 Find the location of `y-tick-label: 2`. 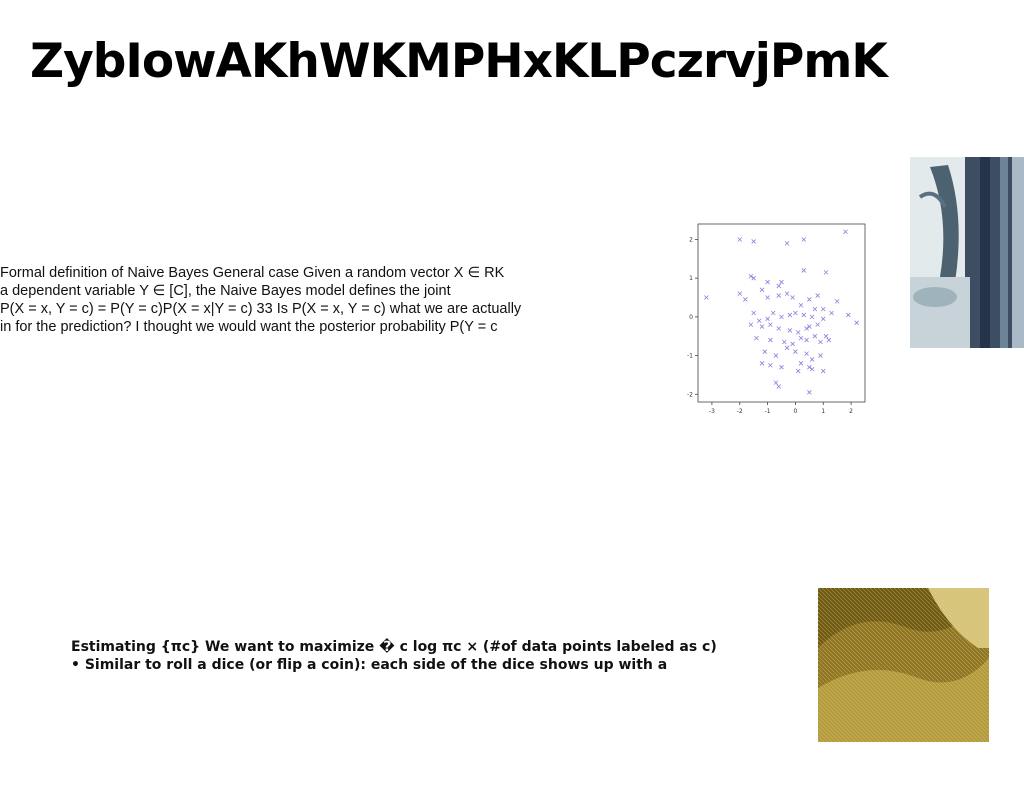

y-tick-label: 2 is located at coordinates (691, 239).